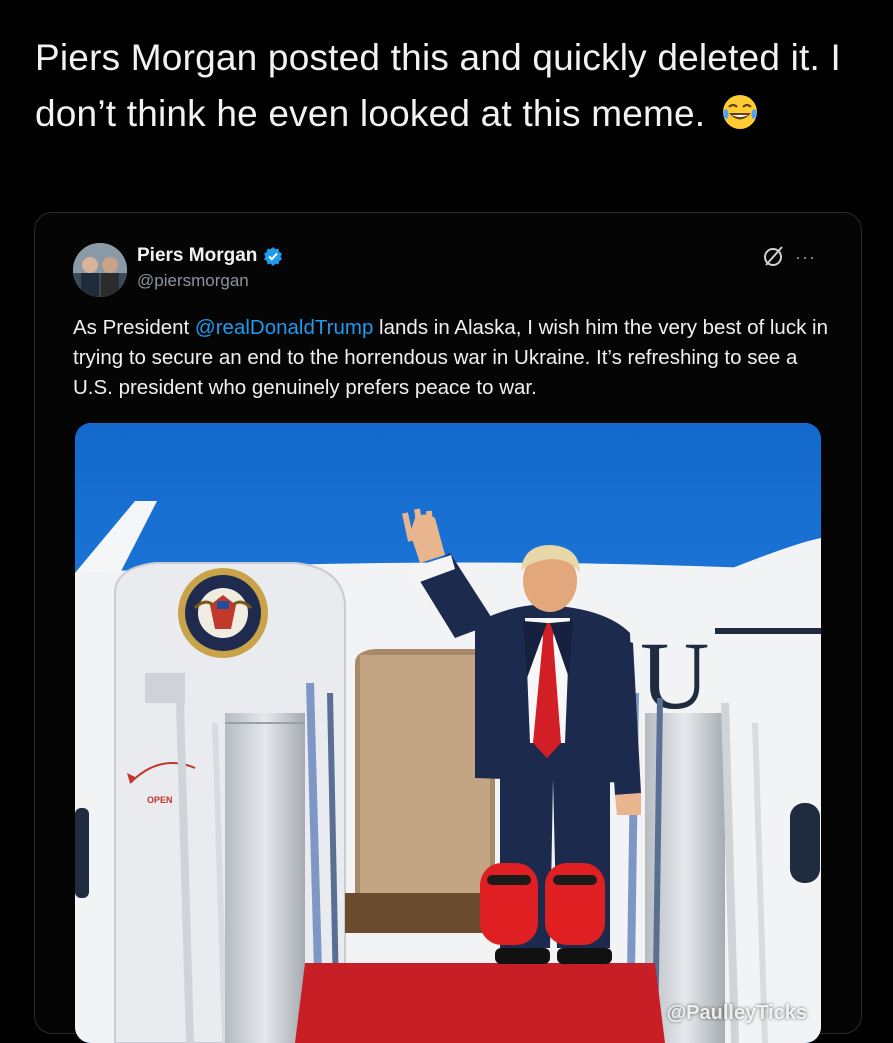 The width and height of the screenshot is (893, 1043). I want to click on mention-link: @realDonaldTrump, so click(284, 327).